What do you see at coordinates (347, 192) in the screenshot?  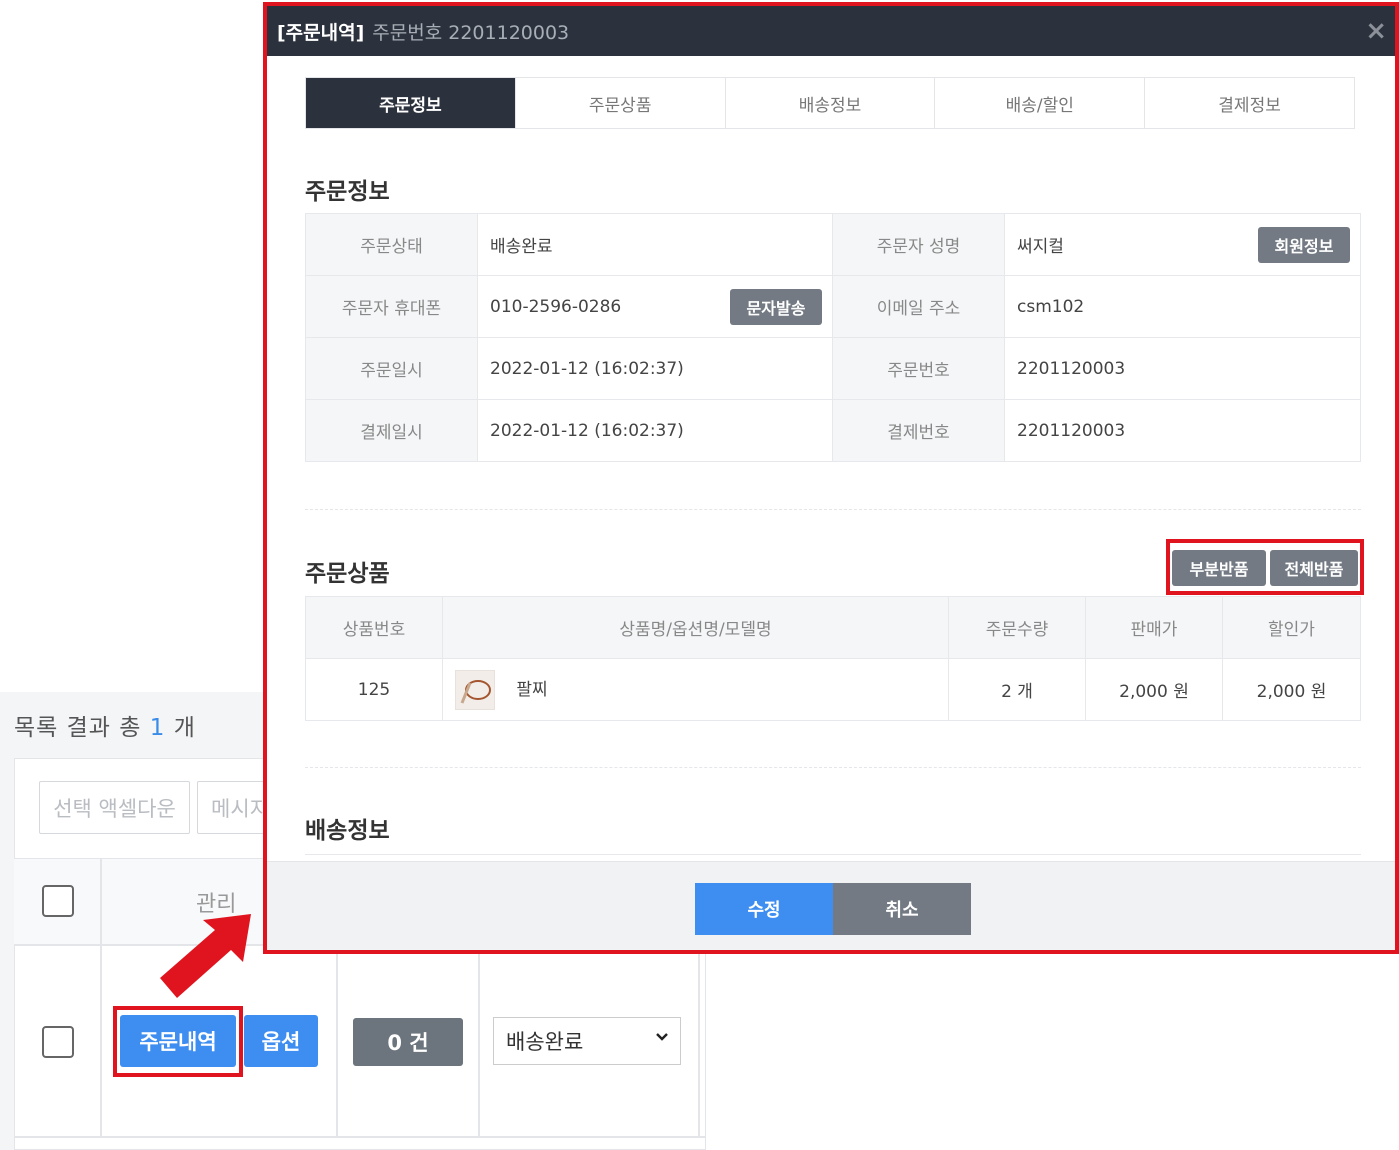 I see `order-info-title: 주문정보` at bounding box center [347, 192].